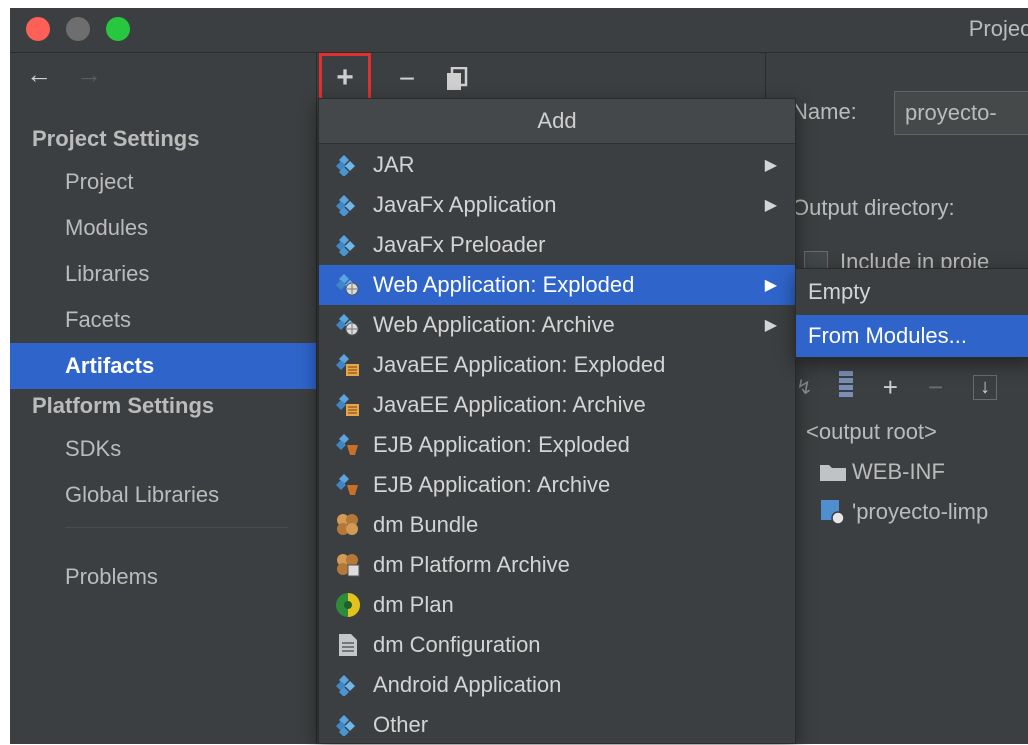  Describe the element at coordinates (163, 228) in the screenshot. I see `sidebar-item-modules: Modules` at that location.